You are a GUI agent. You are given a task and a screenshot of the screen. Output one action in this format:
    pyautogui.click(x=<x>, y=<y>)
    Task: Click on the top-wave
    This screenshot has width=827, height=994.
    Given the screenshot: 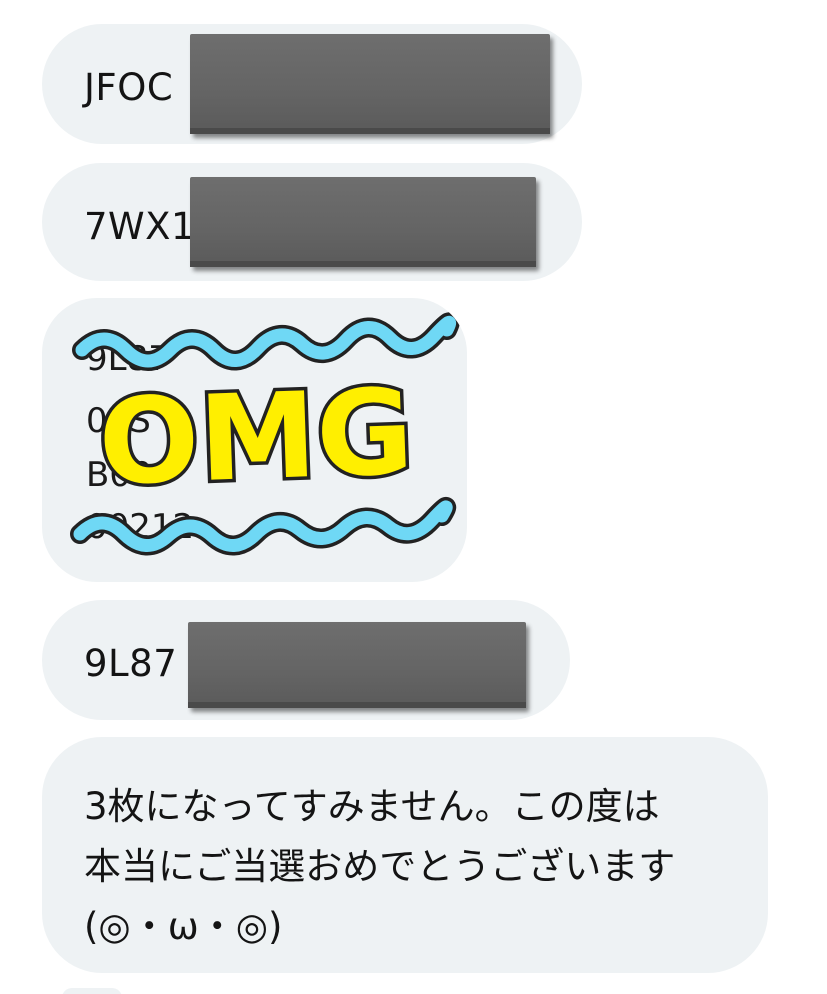 What is the action you would take?
    pyautogui.click(x=265, y=341)
    